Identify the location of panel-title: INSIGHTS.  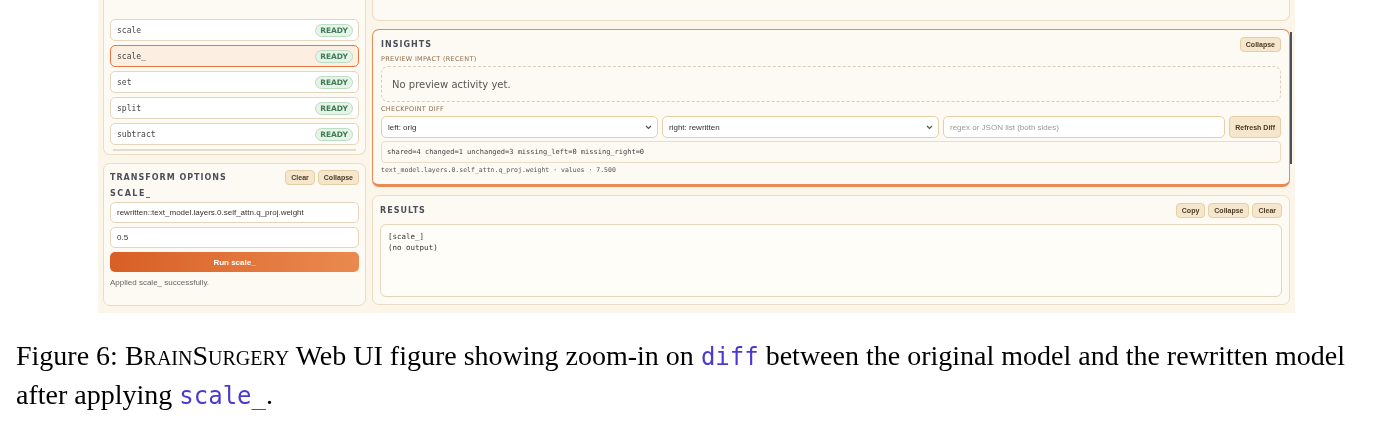
(406, 44).